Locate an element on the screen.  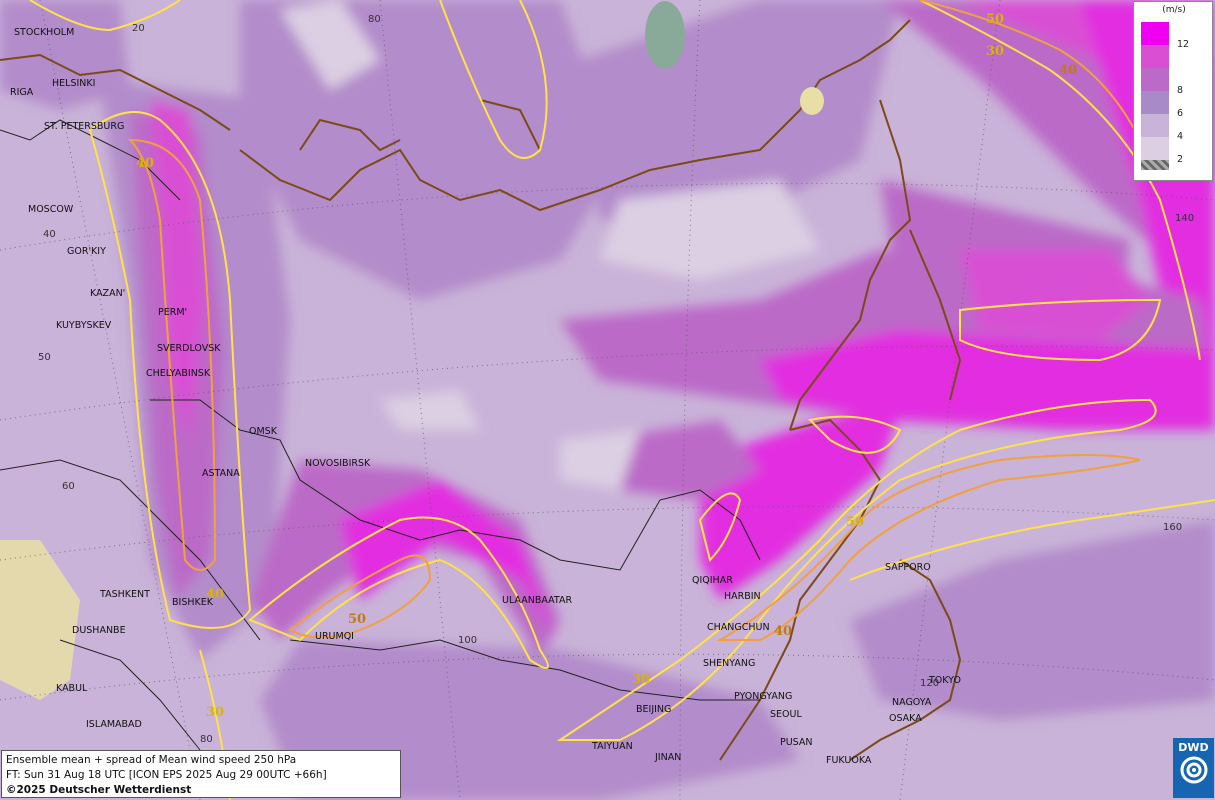
legend-tick: 12 is located at coordinates (1183, 44).